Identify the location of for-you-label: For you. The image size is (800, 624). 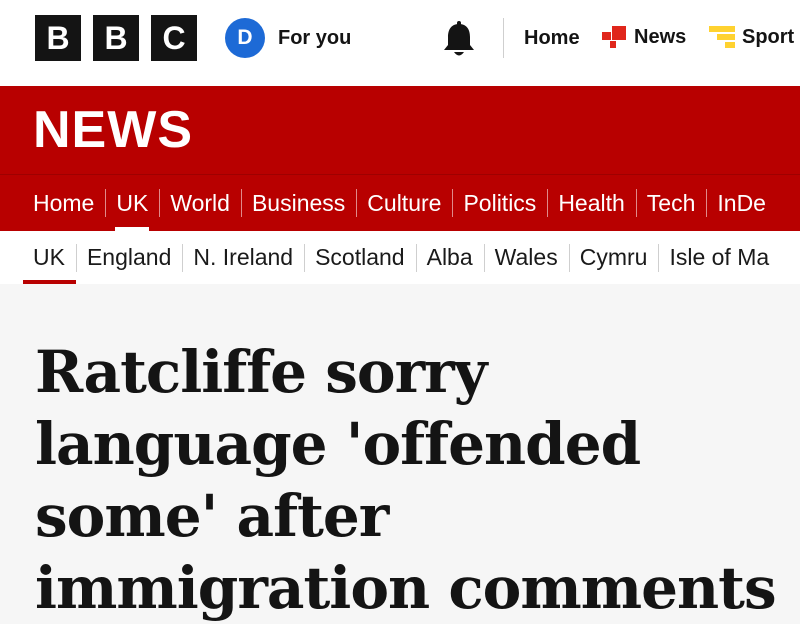
(315, 37).